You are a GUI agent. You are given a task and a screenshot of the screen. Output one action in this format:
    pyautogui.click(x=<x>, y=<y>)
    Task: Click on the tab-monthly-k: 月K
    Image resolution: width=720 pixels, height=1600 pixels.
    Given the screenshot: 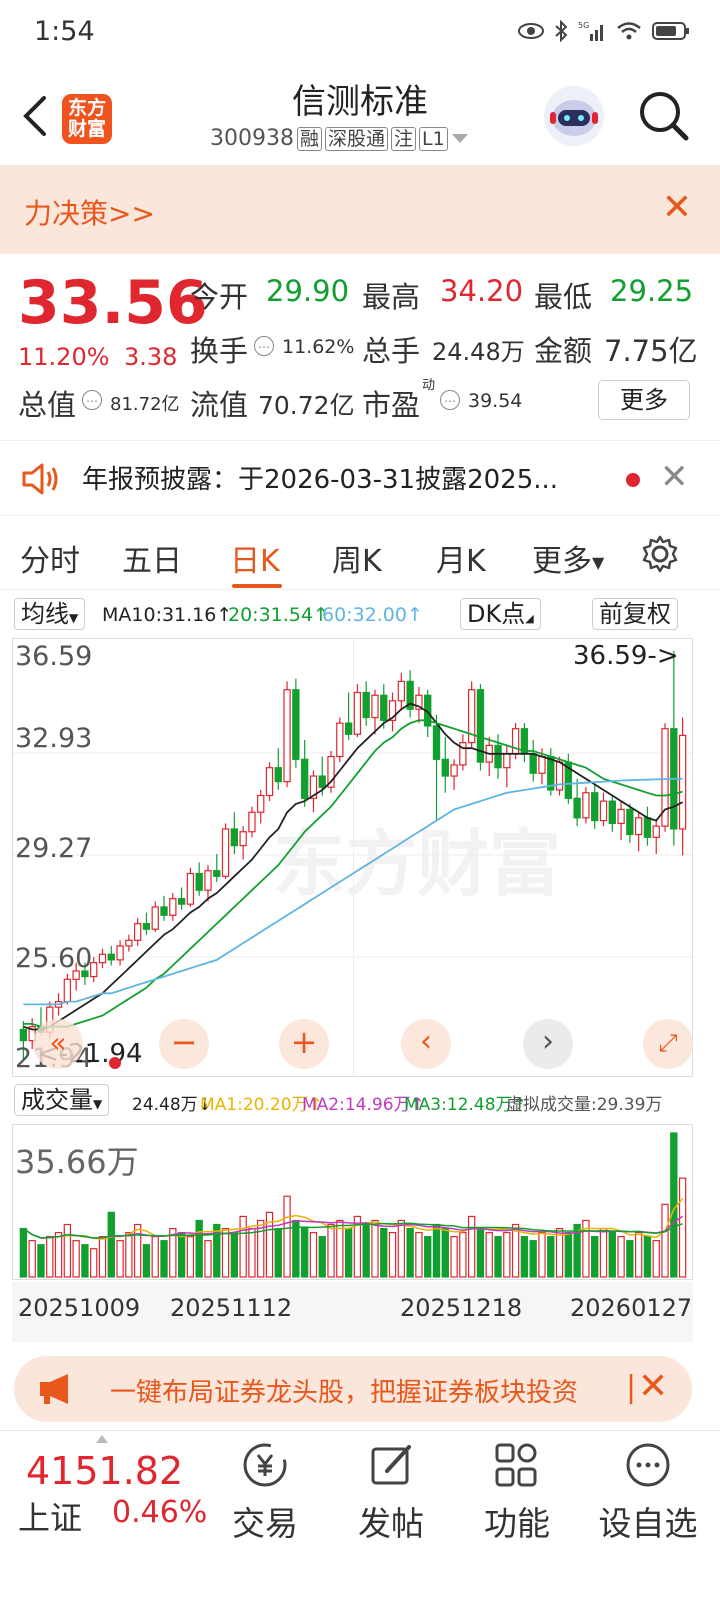 What is the action you would take?
    pyautogui.click(x=461, y=558)
    